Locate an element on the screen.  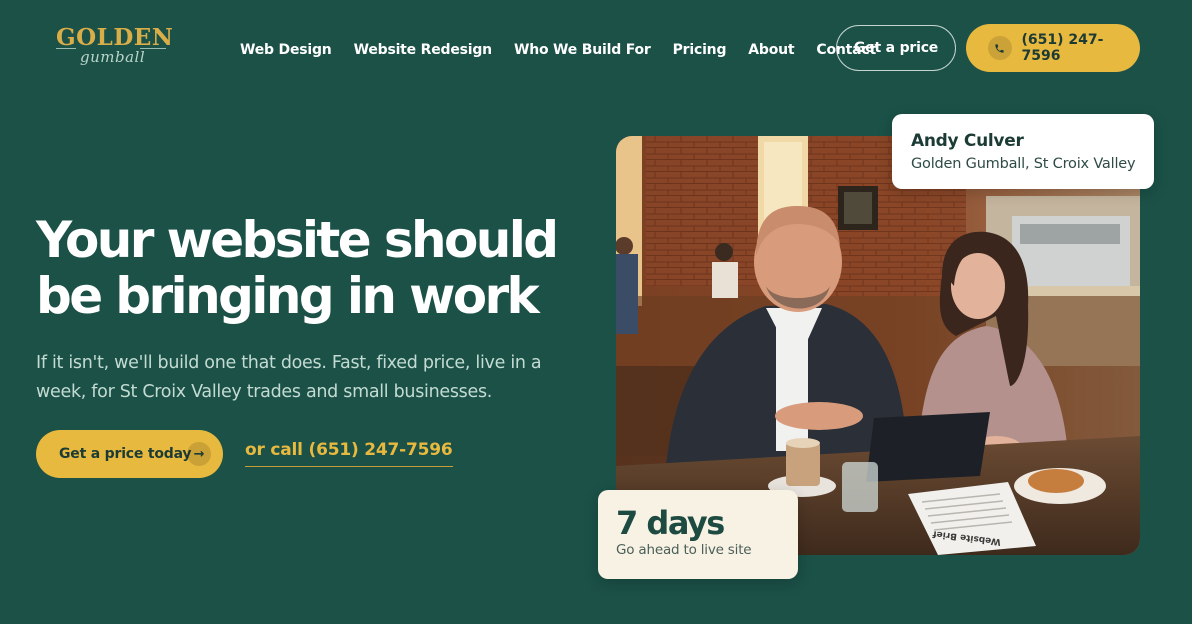
nav-item-about: About is located at coordinates (771, 50).